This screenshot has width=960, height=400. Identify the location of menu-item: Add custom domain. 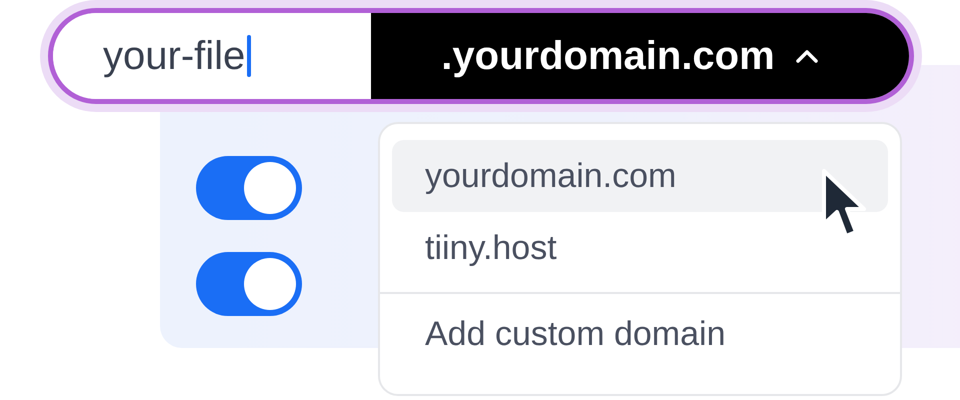
(640, 334).